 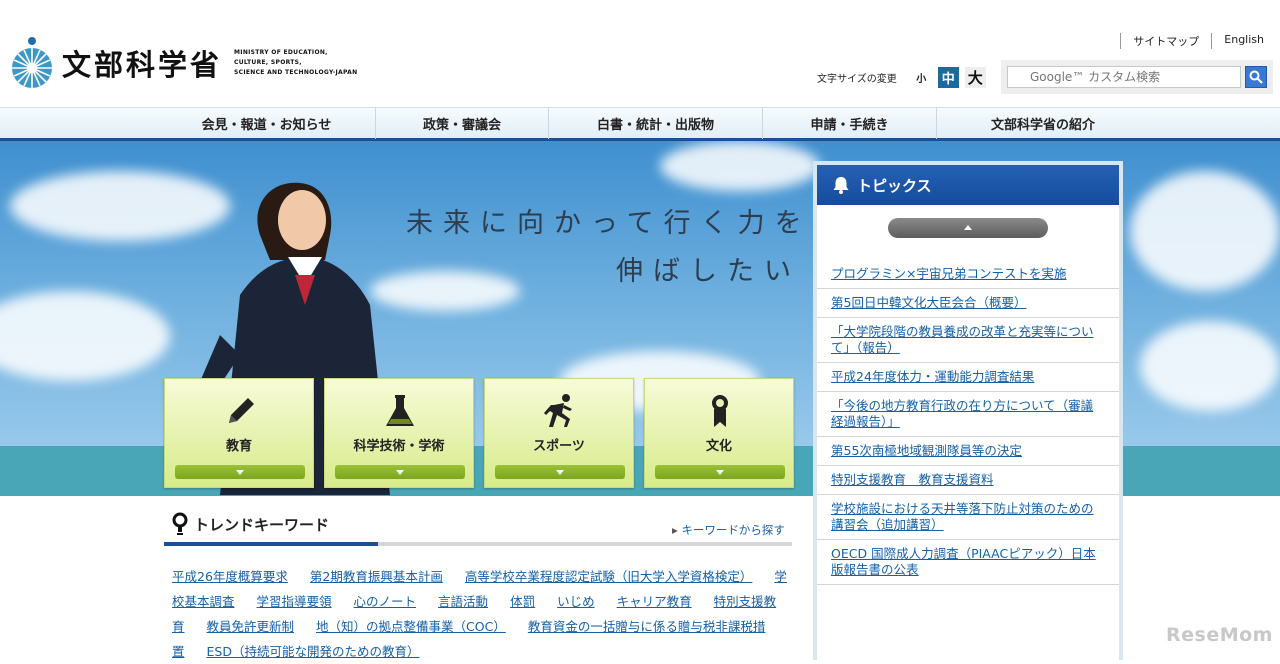 I want to click on category-tile-science: 科学技術・学術, so click(x=399, y=433).